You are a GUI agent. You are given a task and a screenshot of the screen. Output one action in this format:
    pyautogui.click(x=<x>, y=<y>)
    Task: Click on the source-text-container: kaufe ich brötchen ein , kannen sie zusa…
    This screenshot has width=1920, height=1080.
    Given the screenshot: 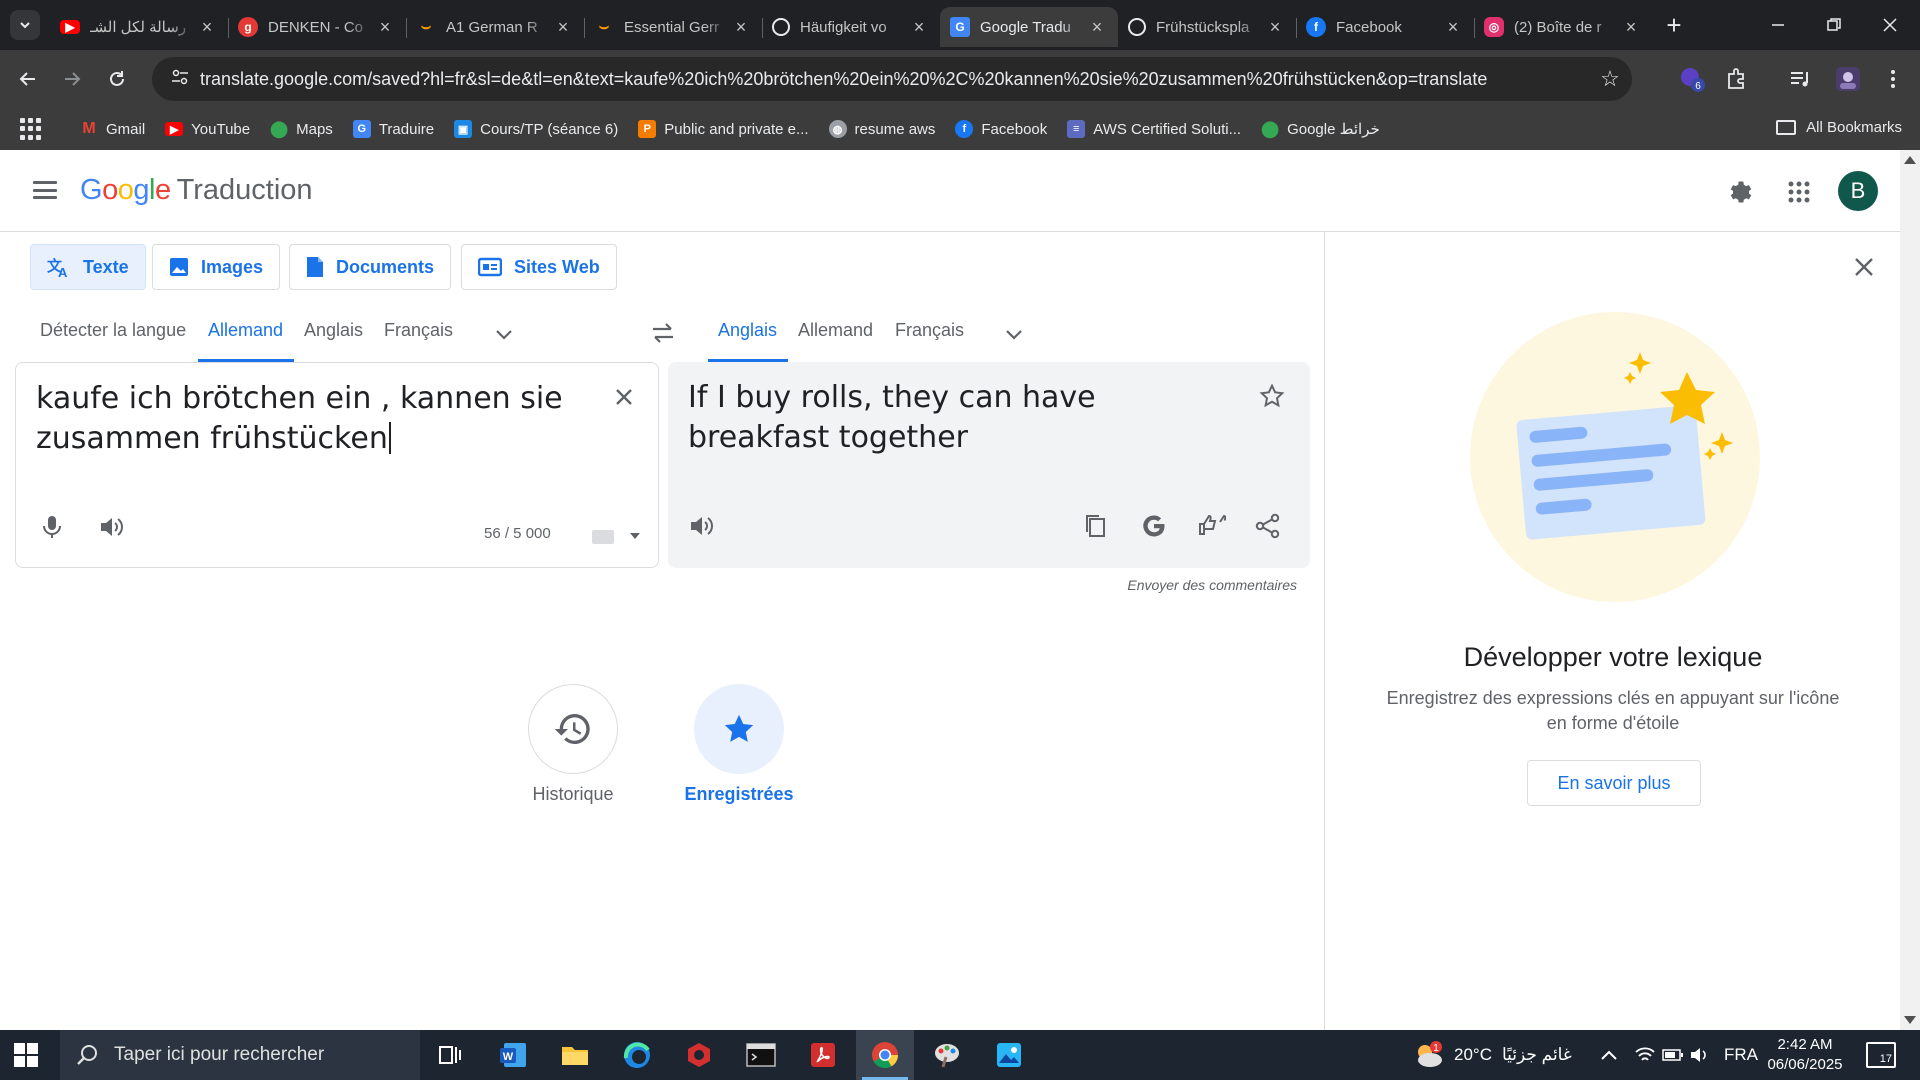 What is the action you would take?
    pyautogui.click(x=316, y=419)
    